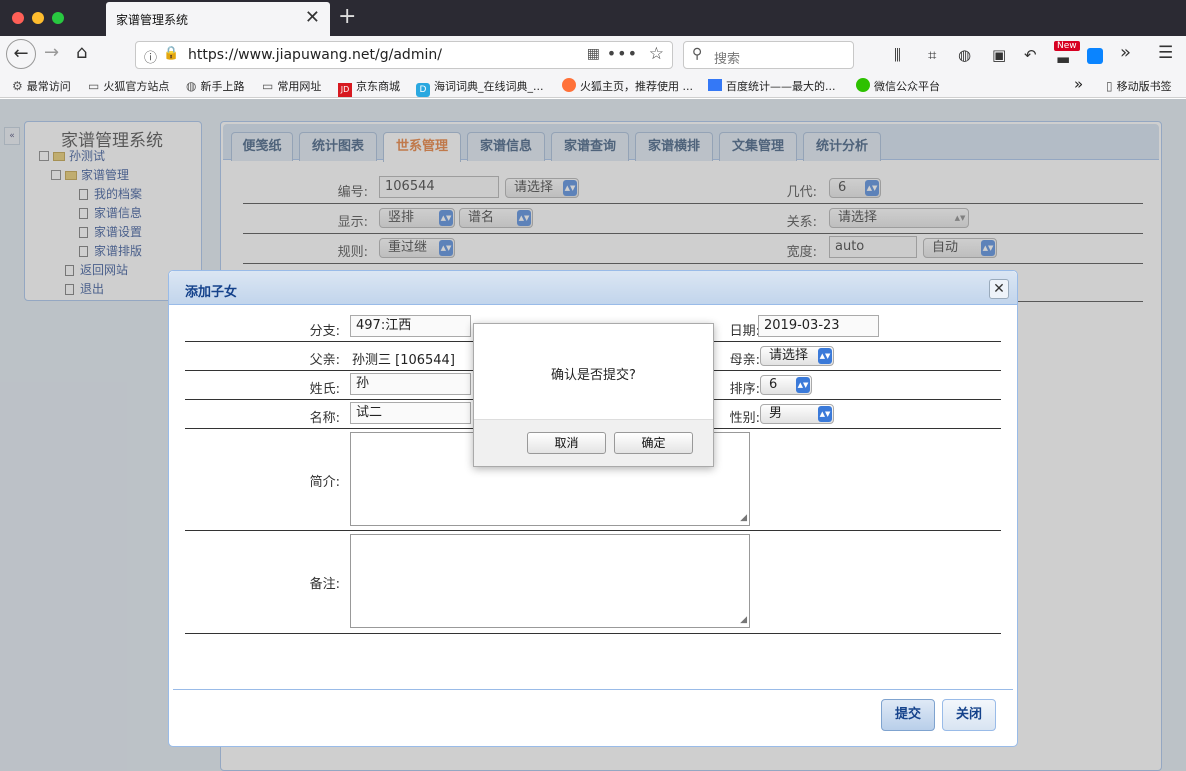  I want to click on sidebar-icon: ▣, so click(999, 55).